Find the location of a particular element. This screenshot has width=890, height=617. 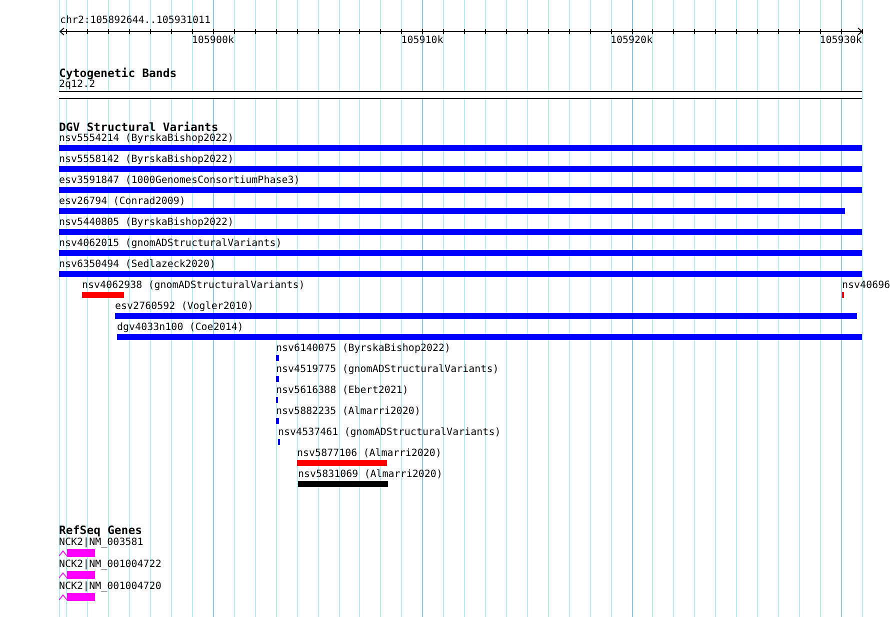

track-title: Cytogenetic Bands is located at coordinates (118, 73).